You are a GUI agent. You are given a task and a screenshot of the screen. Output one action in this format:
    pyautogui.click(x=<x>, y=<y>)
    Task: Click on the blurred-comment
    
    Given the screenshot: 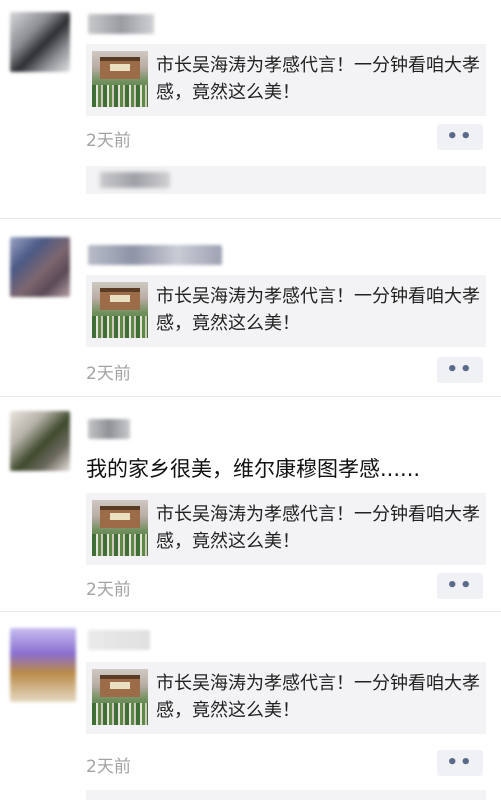 What is the action you would take?
    pyautogui.click(x=135, y=180)
    